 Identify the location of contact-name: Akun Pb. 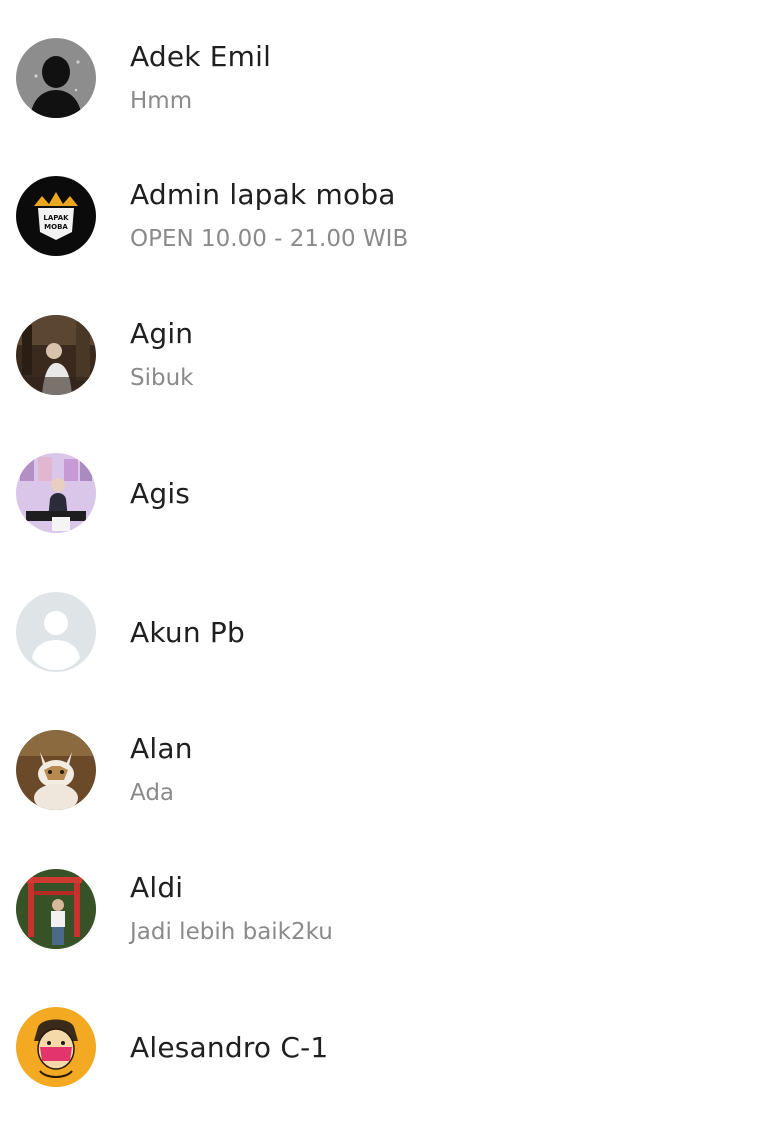
(187, 632).